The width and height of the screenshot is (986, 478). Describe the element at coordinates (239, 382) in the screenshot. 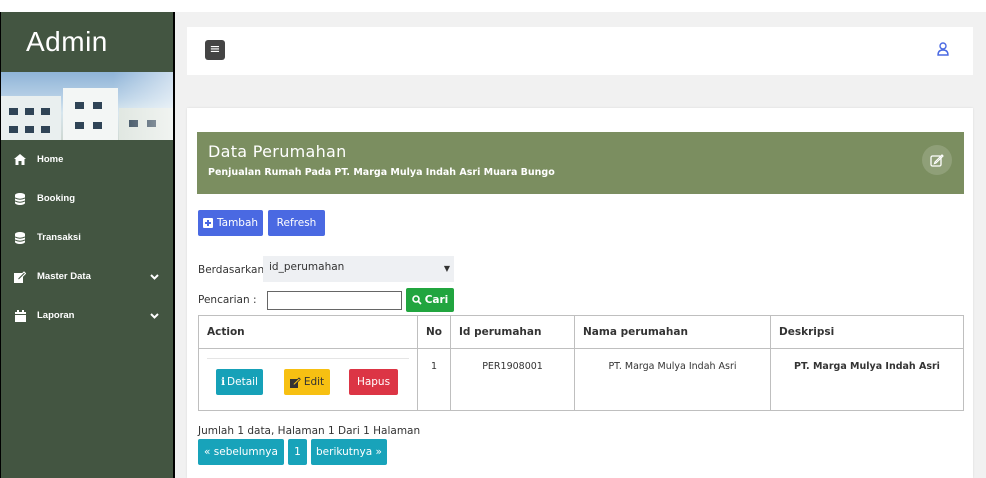

I see `detail-button: ℹ Detail` at that location.